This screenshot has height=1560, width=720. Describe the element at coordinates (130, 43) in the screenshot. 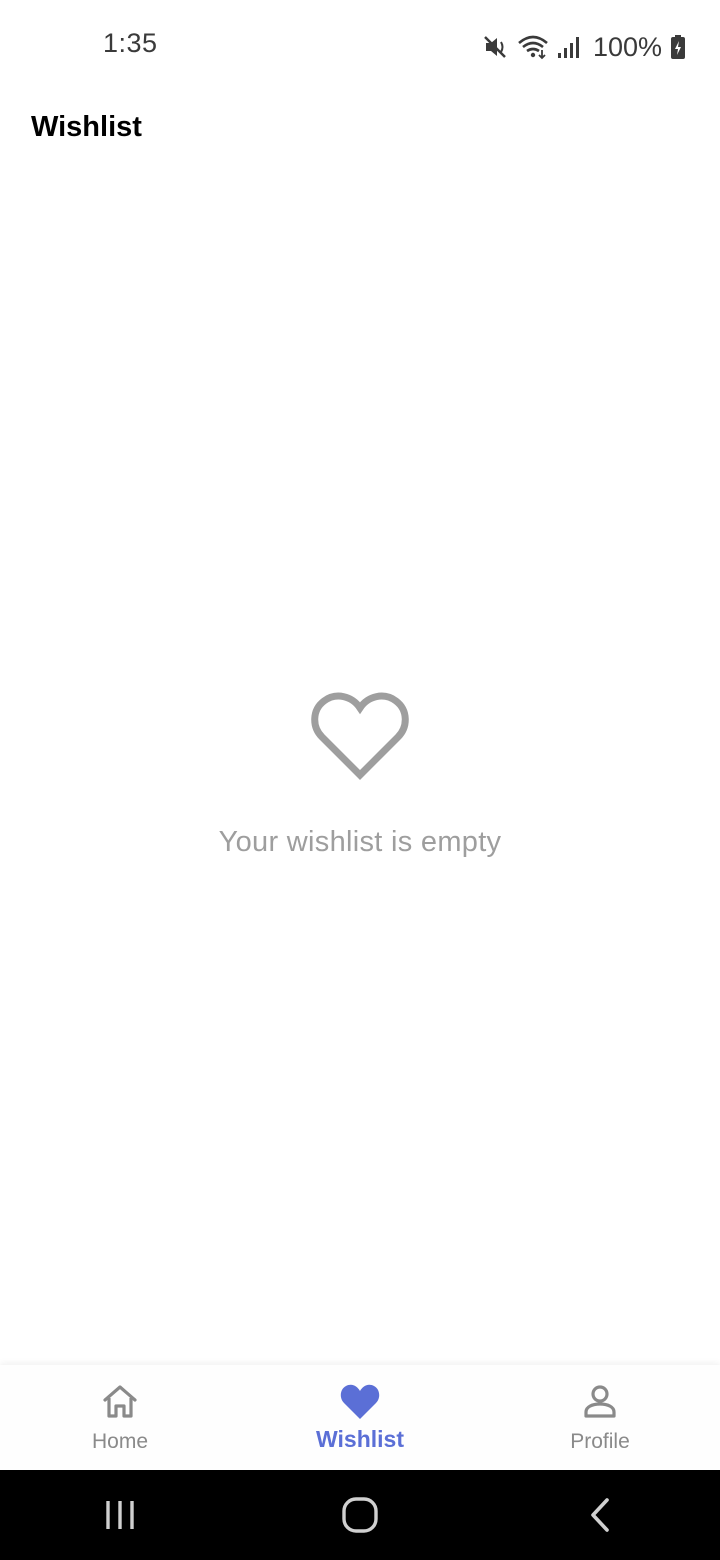

I see `status-time: 1:35` at that location.